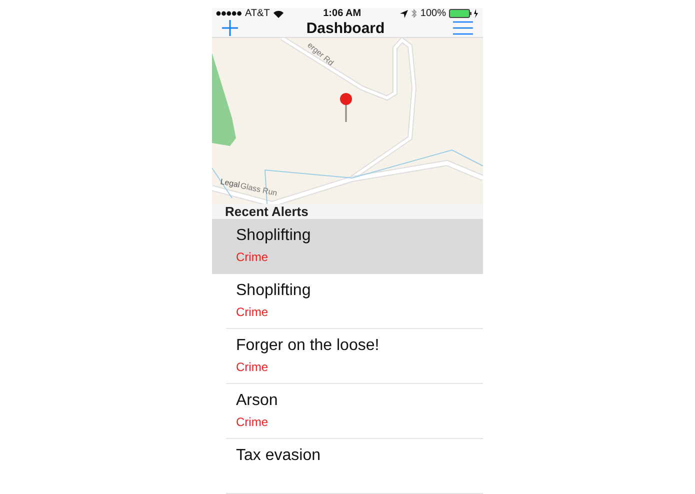  What do you see at coordinates (345, 28) in the screenshot?
I see `screen-title: Dashboard` at bounding box center [345, 28].